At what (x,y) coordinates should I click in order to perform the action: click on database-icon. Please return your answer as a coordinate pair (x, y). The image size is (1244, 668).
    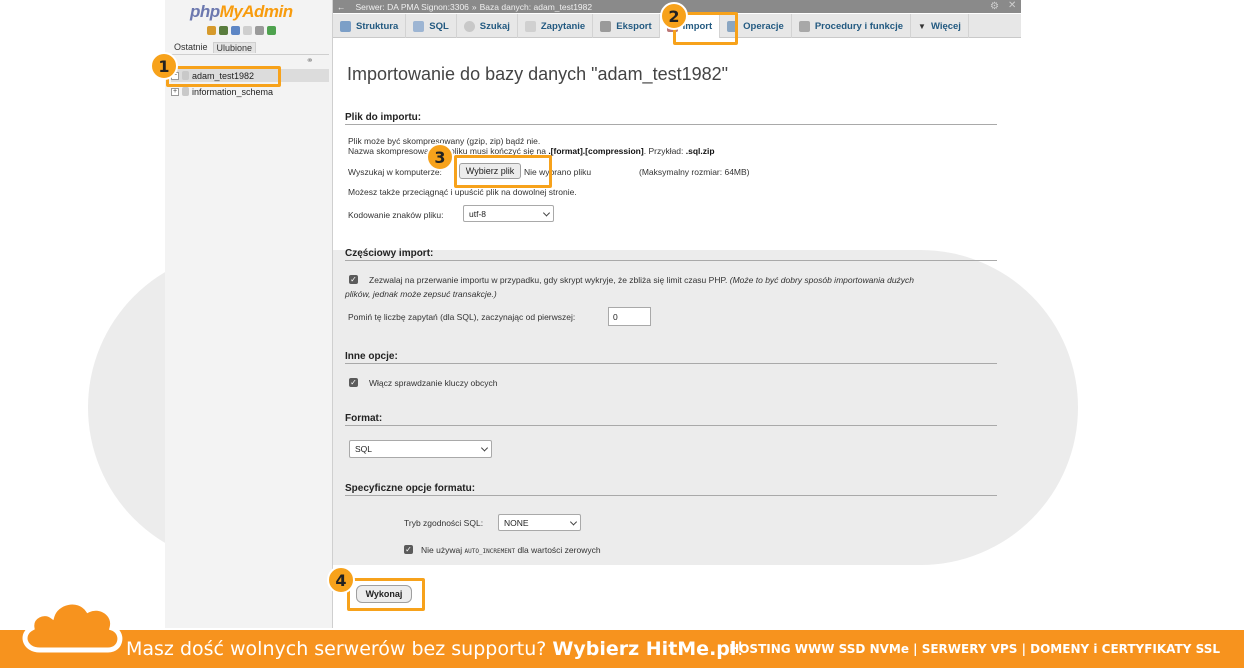
    Looking at the image, I should click on (185, 91).